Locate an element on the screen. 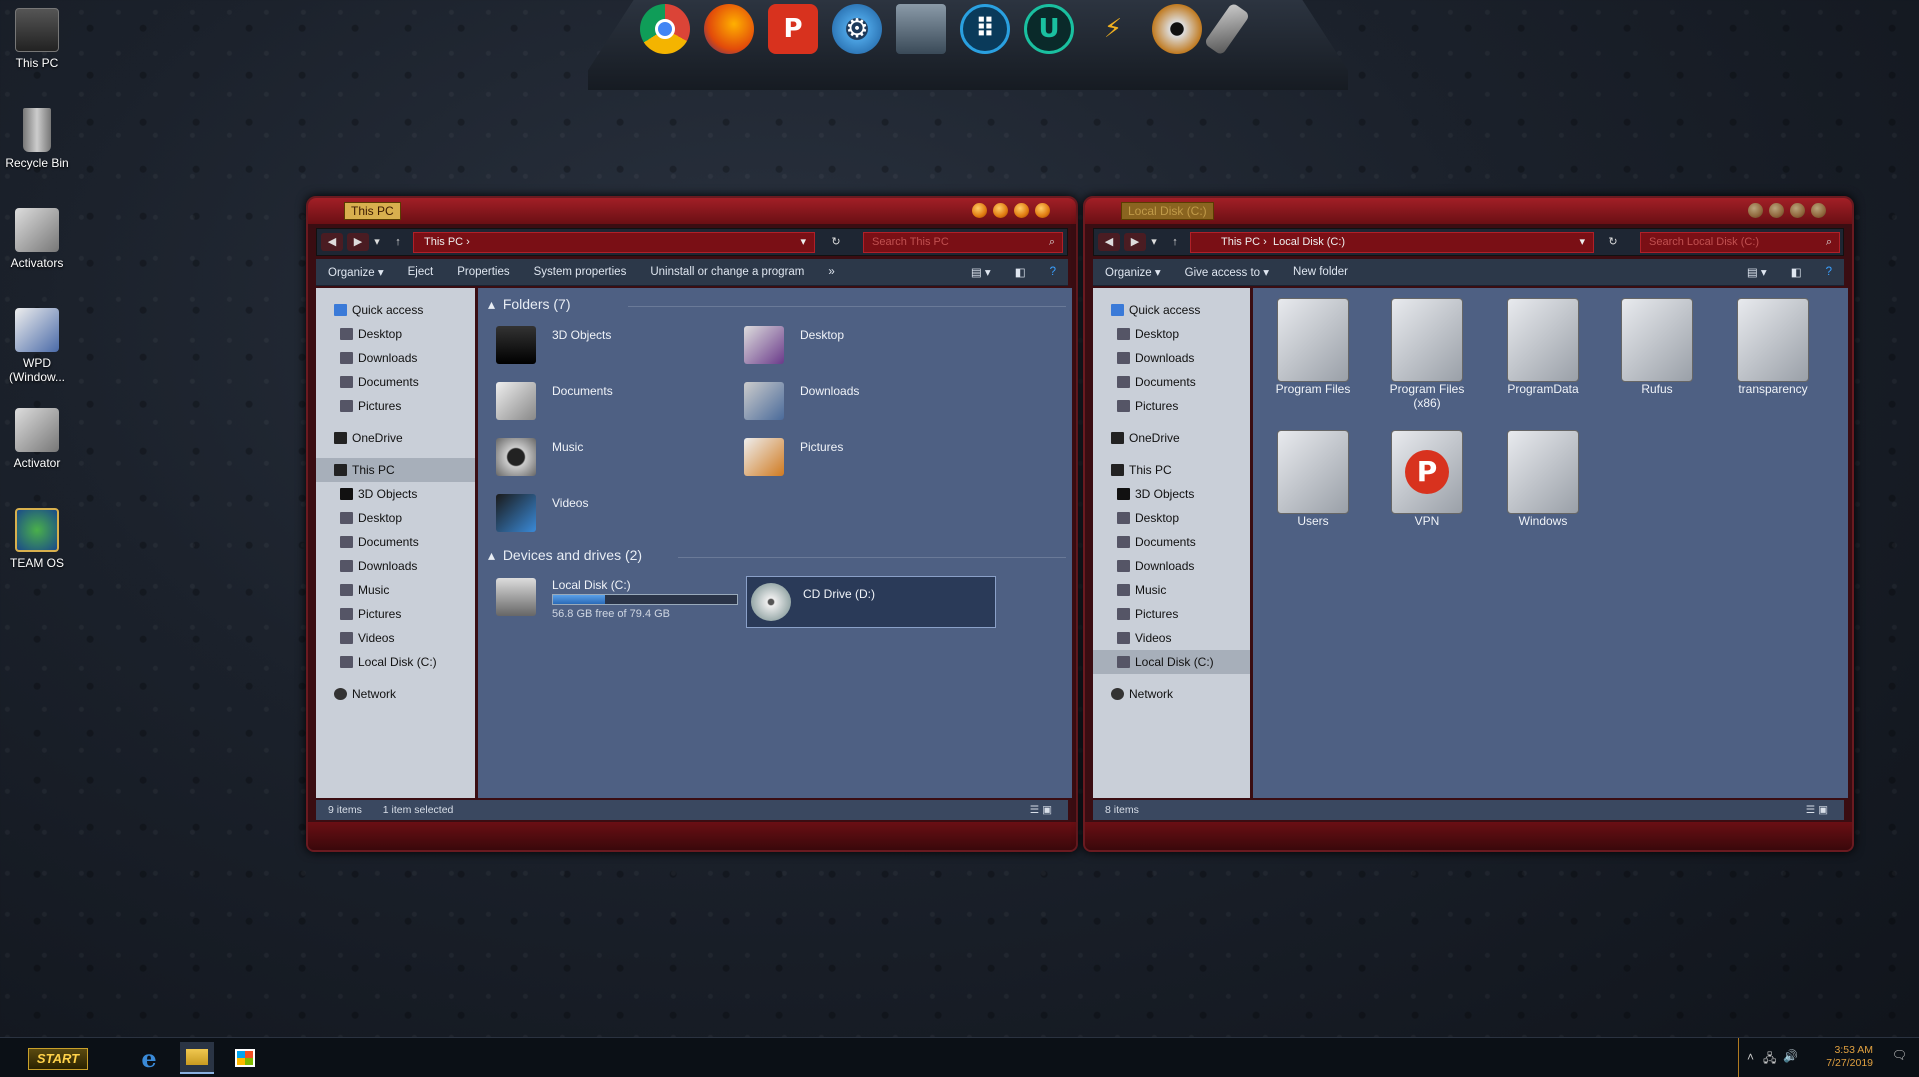 The image size is (1919, 1077). launcher-icon: ⠿ is located at coordinates (985, 29).